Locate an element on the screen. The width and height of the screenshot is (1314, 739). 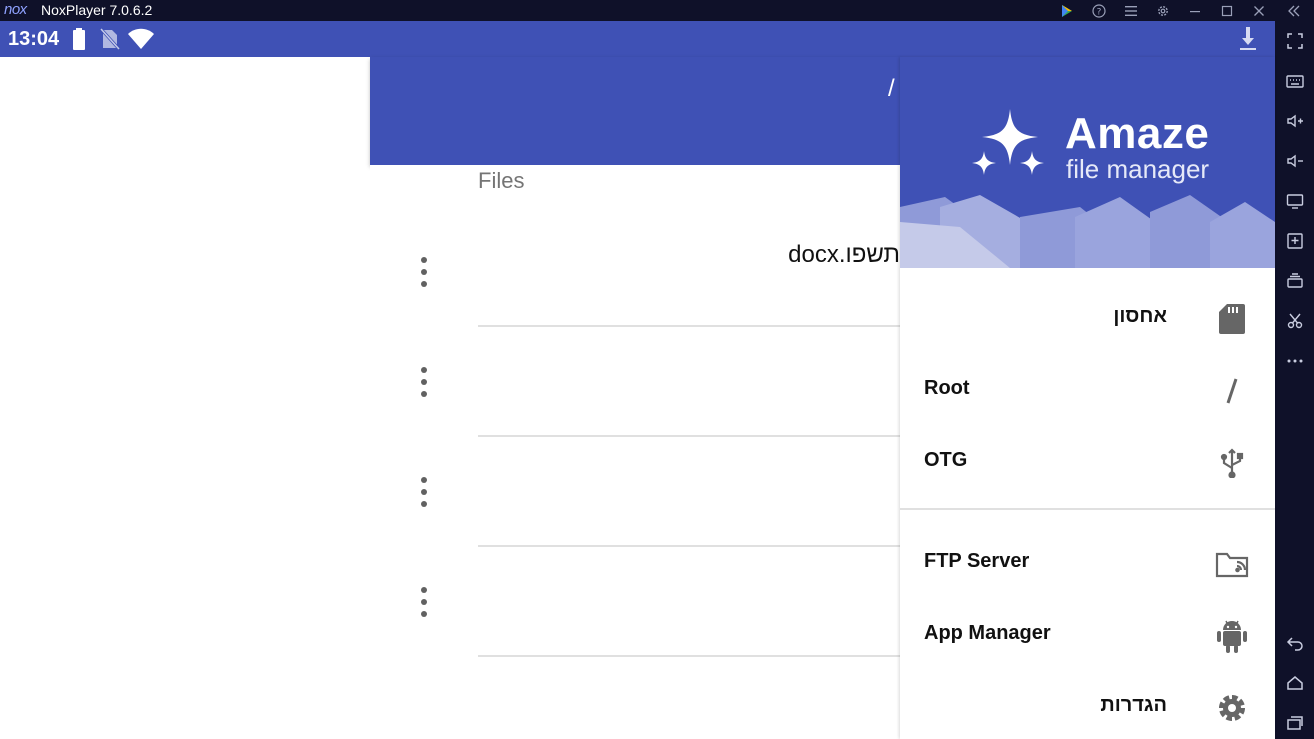
keyboard-icon is located at coordinates (1294, 81).